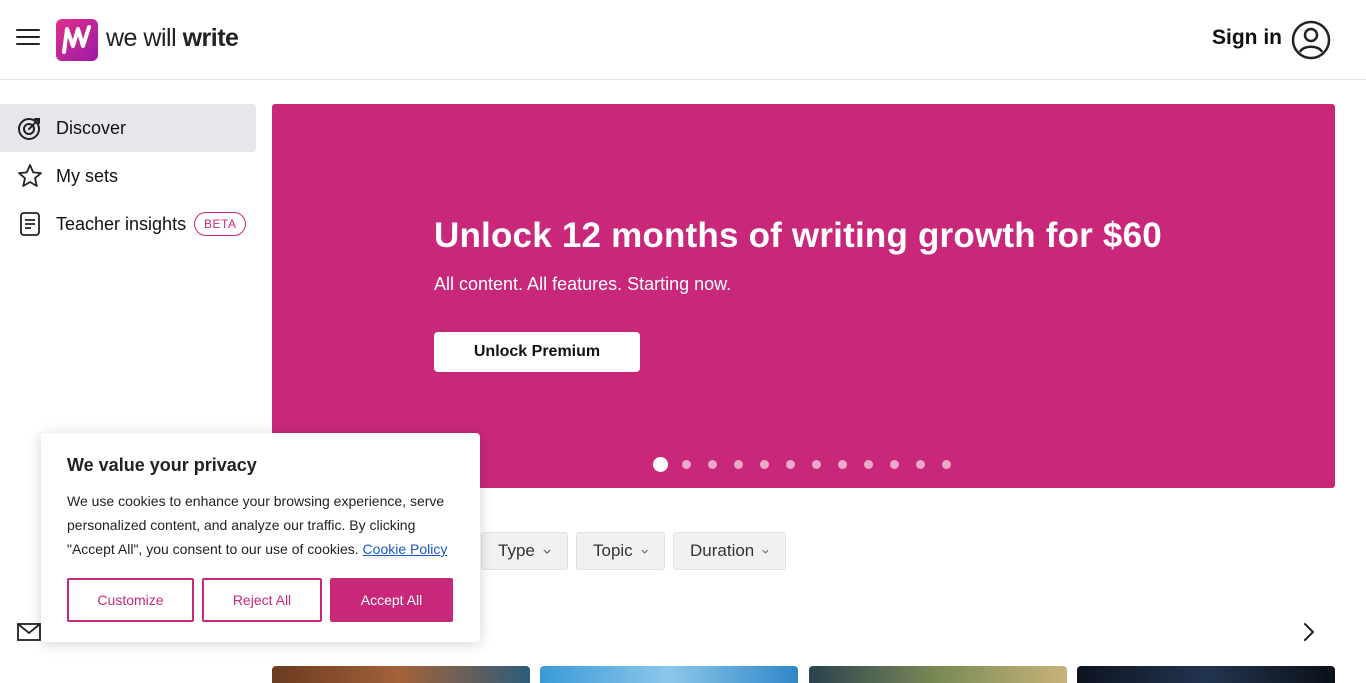  What do you see at coordinates (87, 175) in the screenshot?
I see `sidebar-item-label: My sets` at bounding box center [87, 175].